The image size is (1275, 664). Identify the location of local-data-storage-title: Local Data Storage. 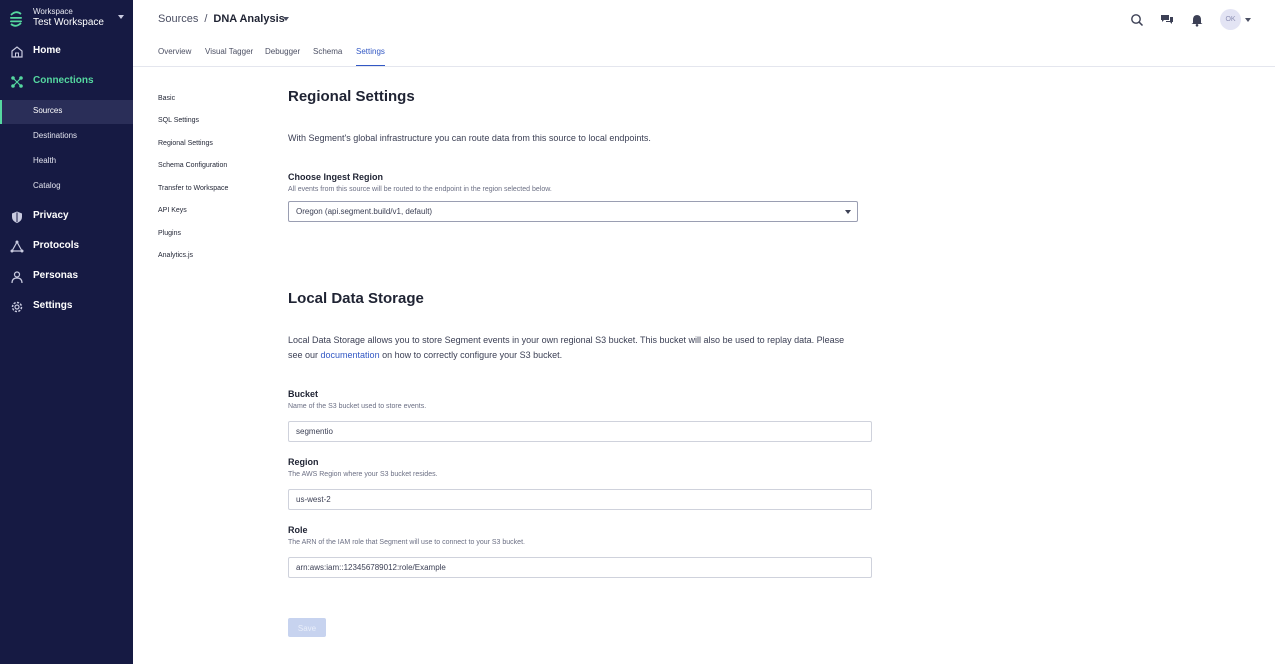
(356, 298).